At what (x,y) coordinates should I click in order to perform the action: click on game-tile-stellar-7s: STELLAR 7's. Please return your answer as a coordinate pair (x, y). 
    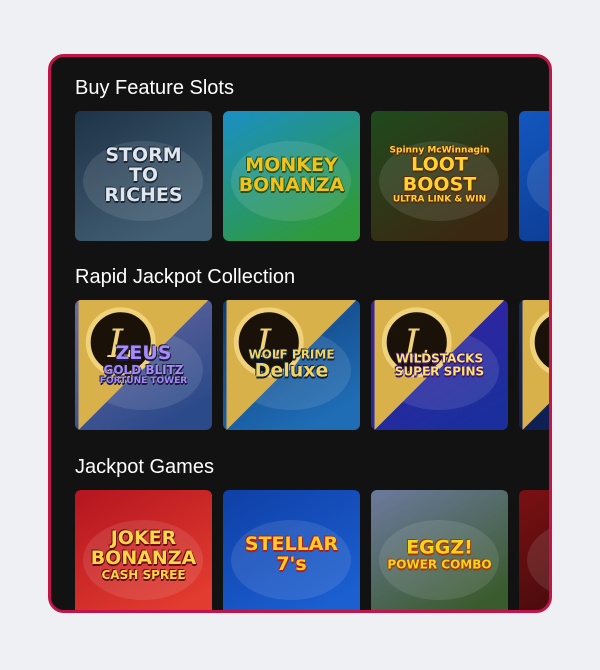
    Looking at the image, I should click on (291, 550).